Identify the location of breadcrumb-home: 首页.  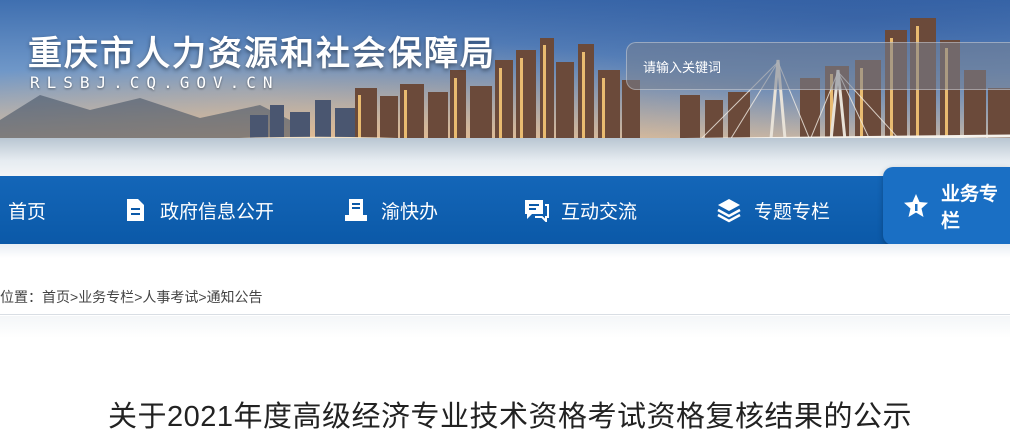
(56, 297).